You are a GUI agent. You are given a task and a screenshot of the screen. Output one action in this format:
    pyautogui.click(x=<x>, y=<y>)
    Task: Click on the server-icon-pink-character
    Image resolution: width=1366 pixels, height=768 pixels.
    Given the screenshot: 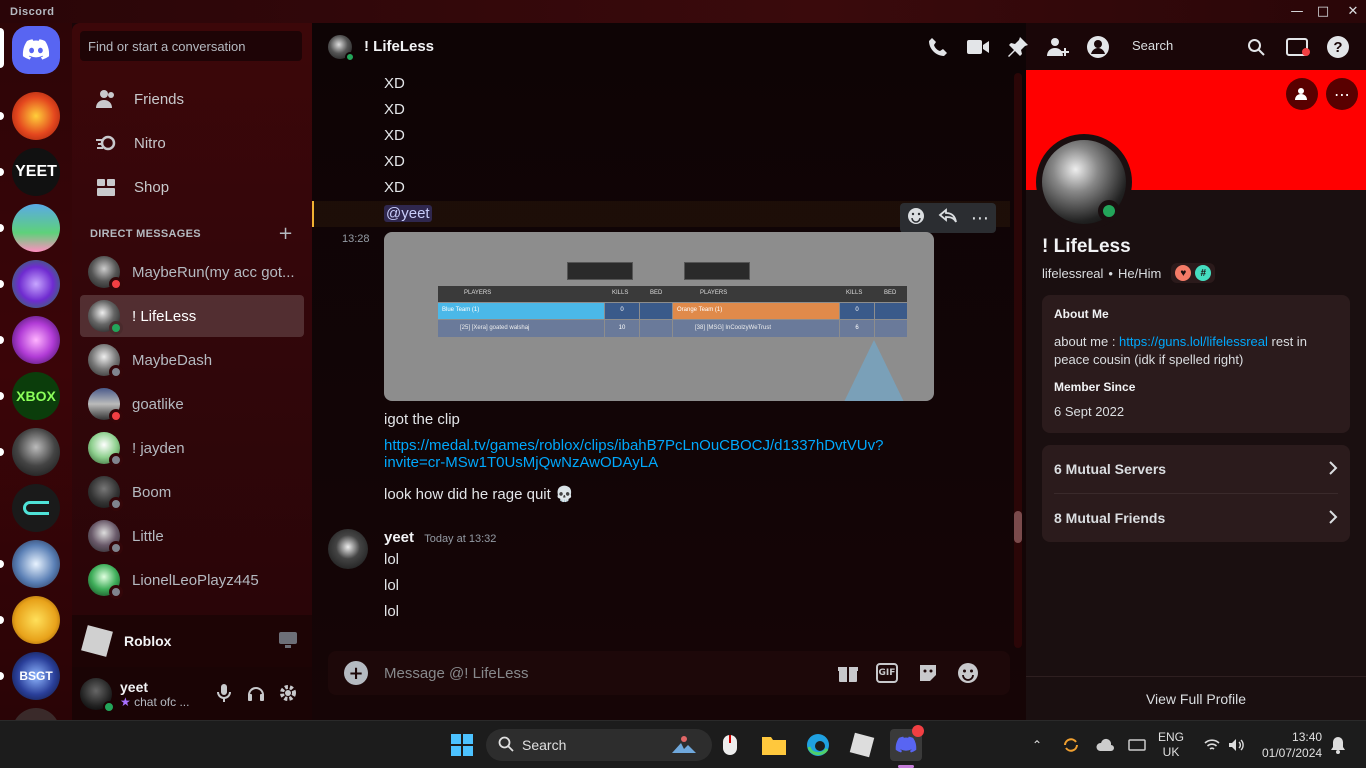 What is the action you would take?
    pyautogui.click(x=36, y=340)
    